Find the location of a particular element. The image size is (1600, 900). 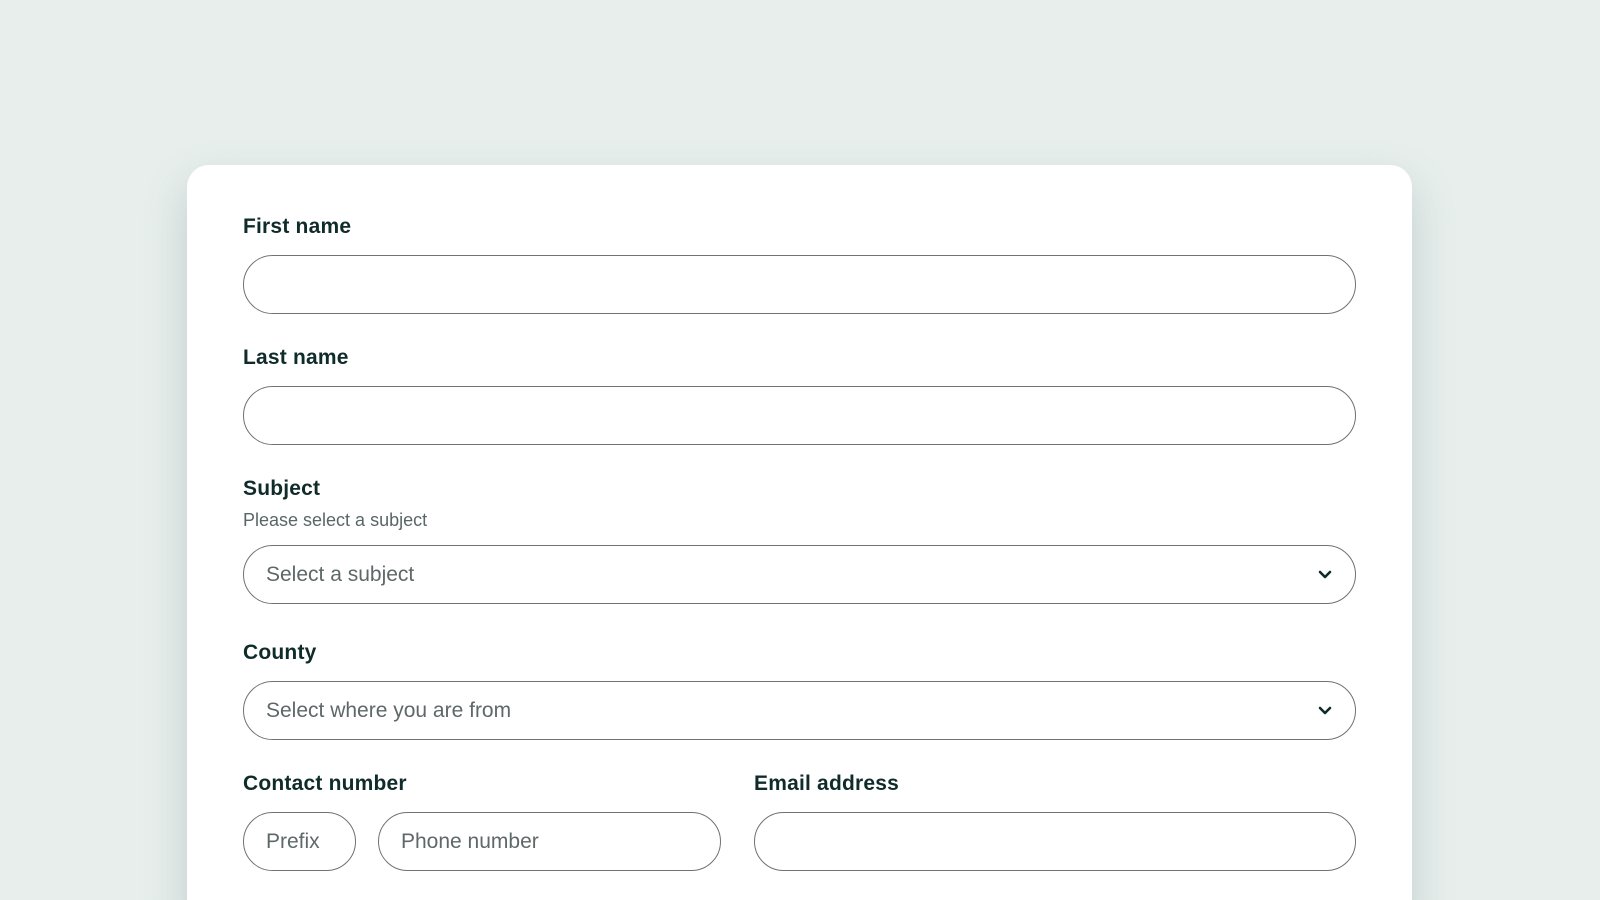

email-input is located at coordinates (1055, 841).